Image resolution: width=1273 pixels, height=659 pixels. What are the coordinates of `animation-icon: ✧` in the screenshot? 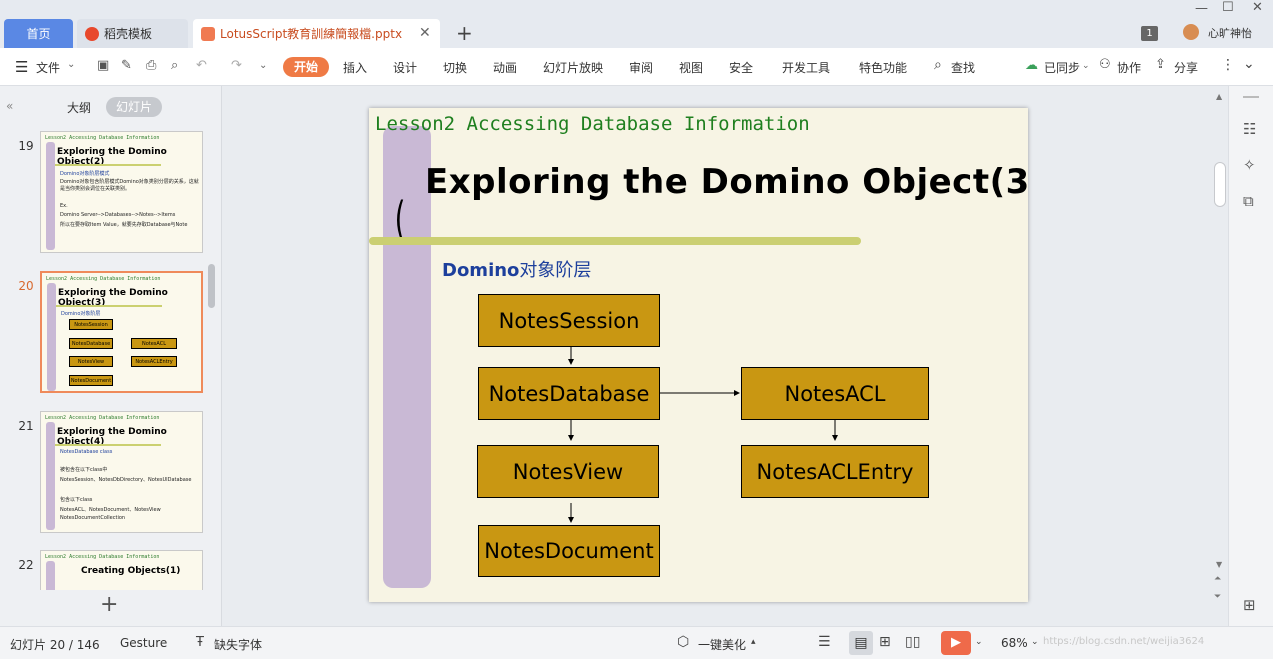 It's located at (1249, 165).